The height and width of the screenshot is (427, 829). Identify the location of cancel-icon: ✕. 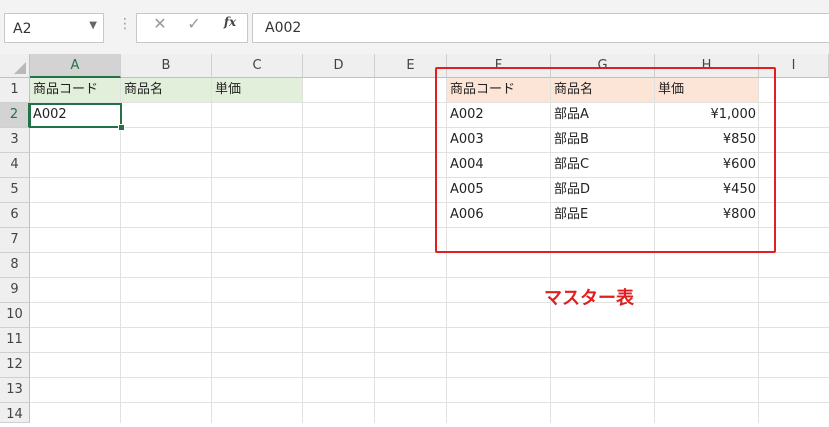
(160, 26).